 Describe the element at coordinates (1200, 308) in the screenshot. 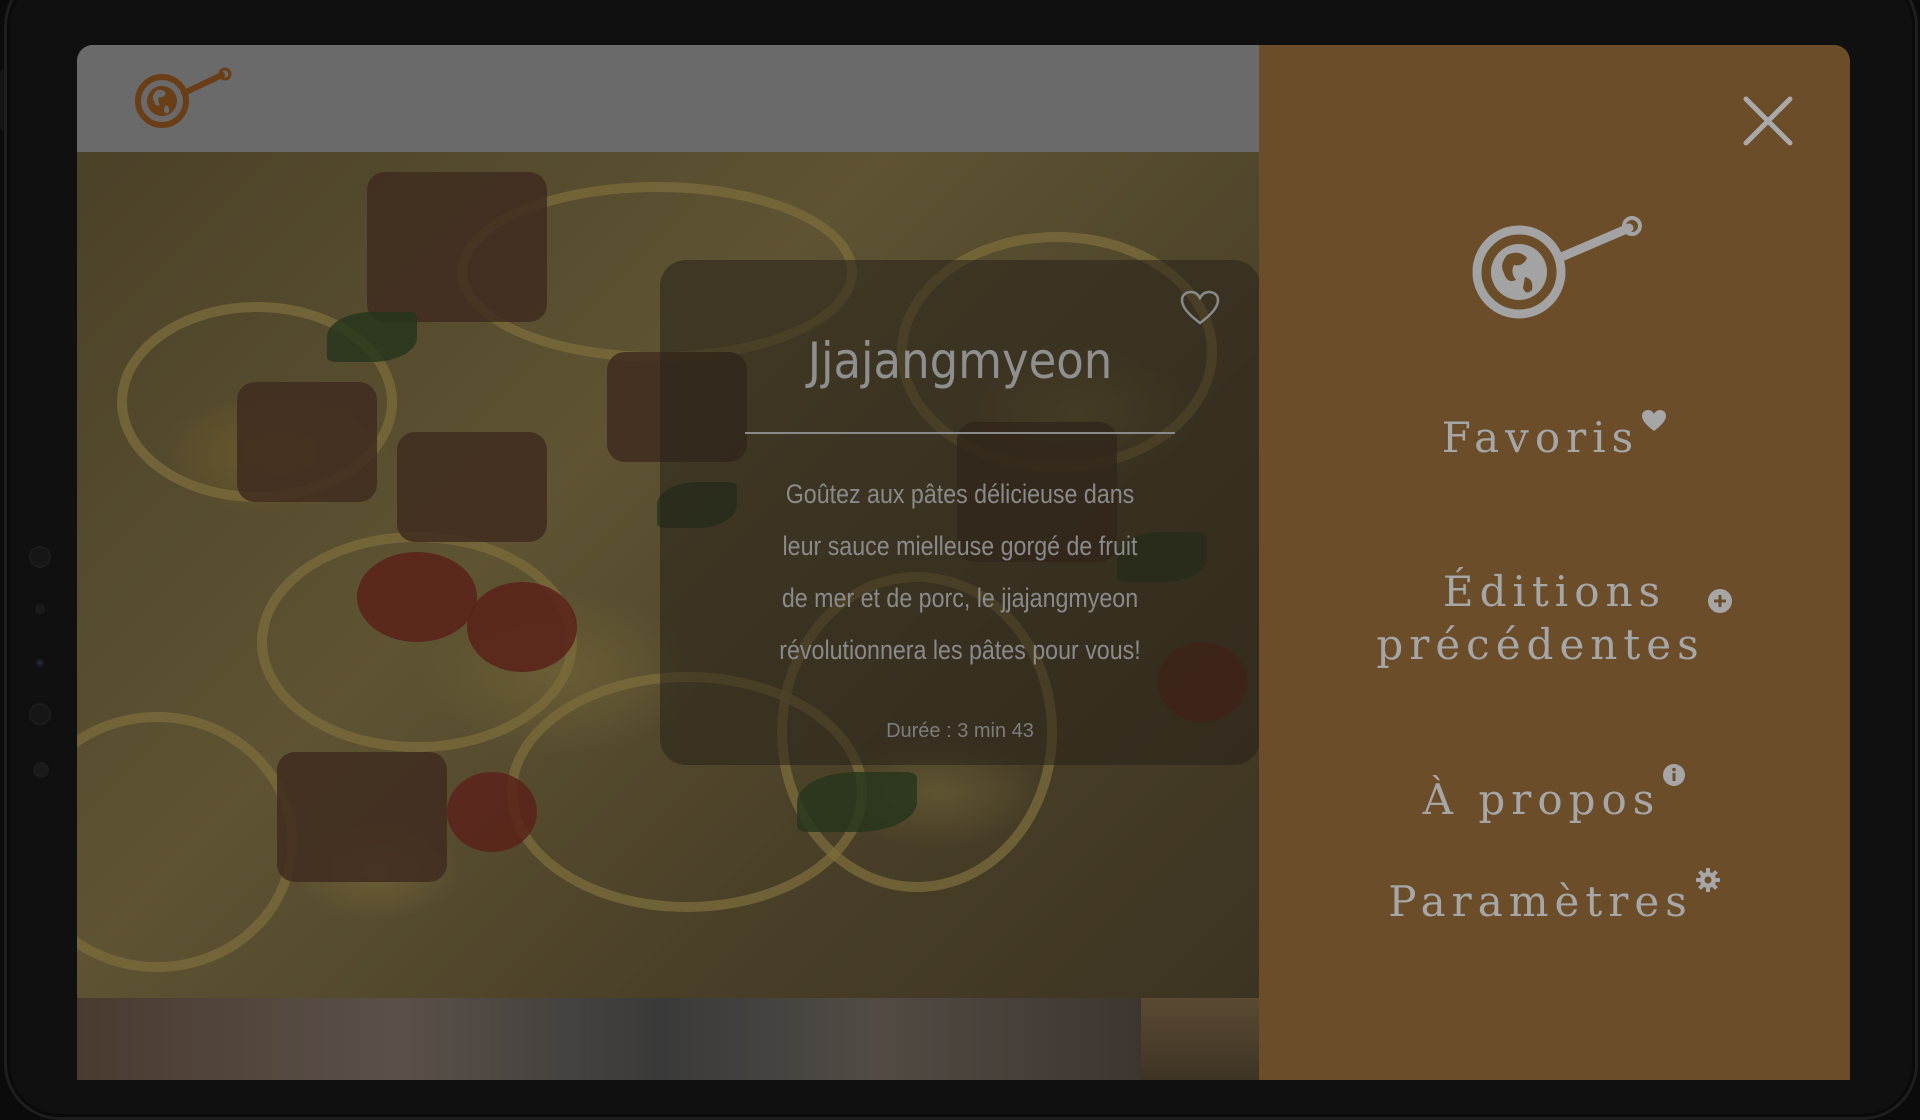

I see `favorite-heart-icon` at that location.